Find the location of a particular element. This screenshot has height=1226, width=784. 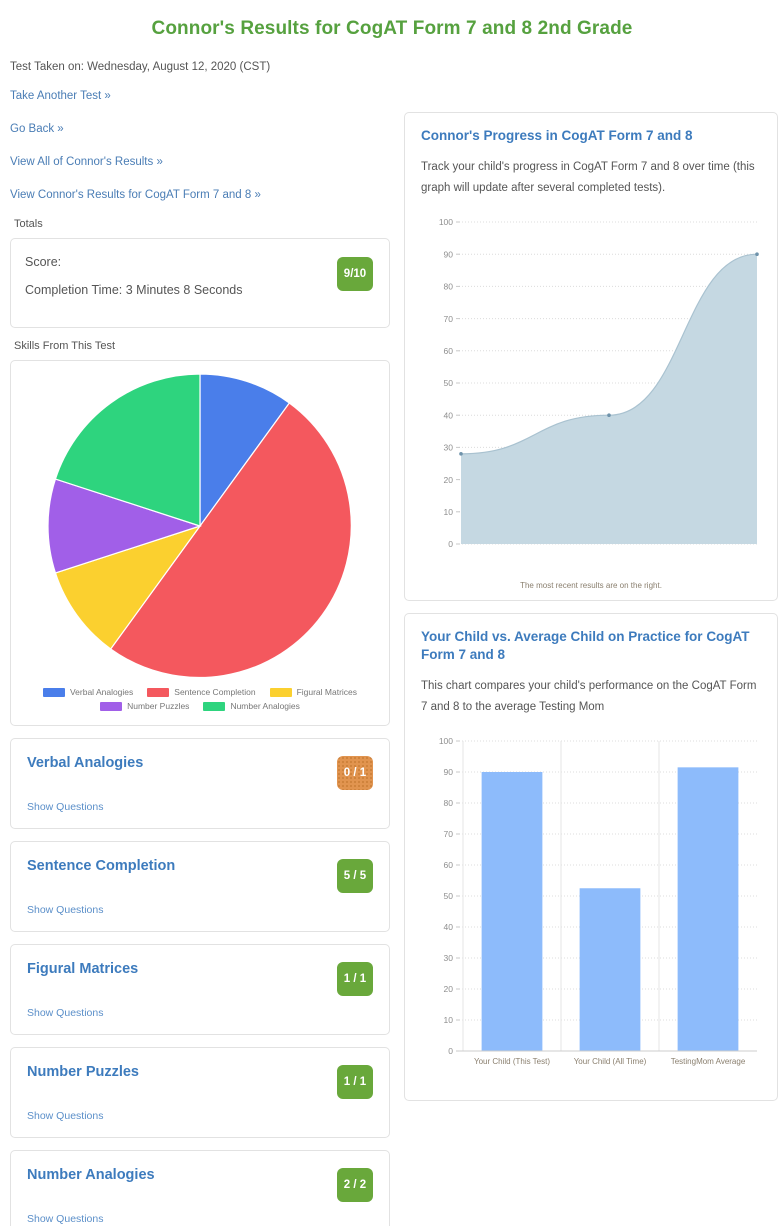

skill-card-number-analogies: Number Analogies Show Questions 2 / 2 is located at coordinates (200, 1188).